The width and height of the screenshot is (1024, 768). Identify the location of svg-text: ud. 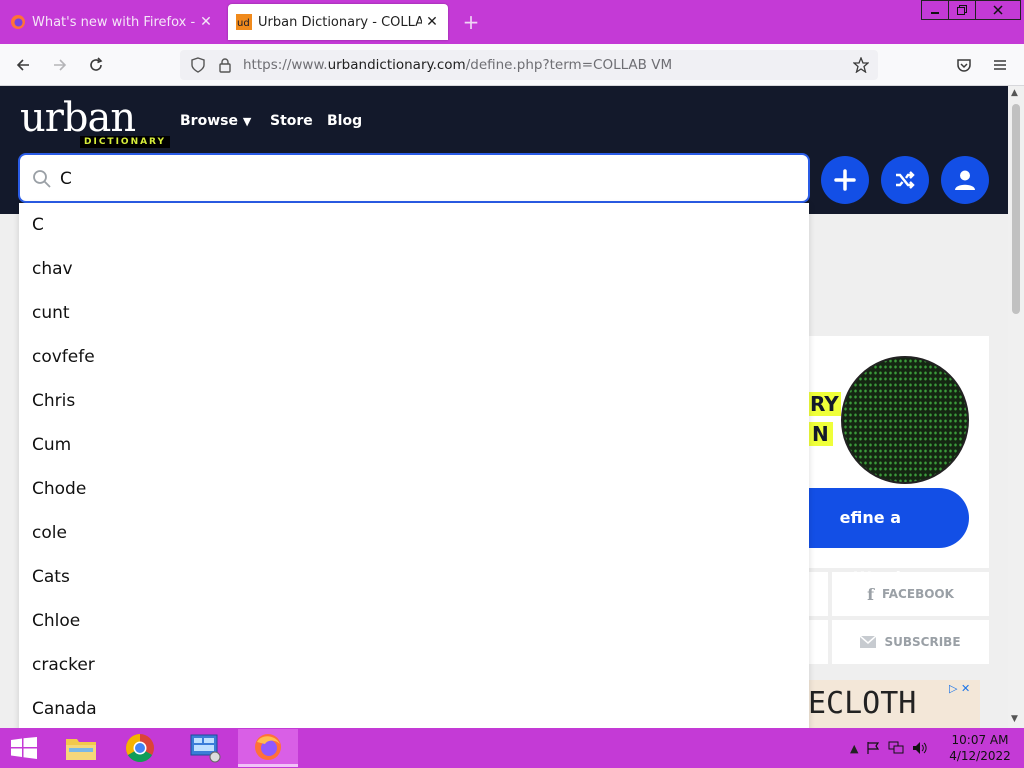
(243, 23).